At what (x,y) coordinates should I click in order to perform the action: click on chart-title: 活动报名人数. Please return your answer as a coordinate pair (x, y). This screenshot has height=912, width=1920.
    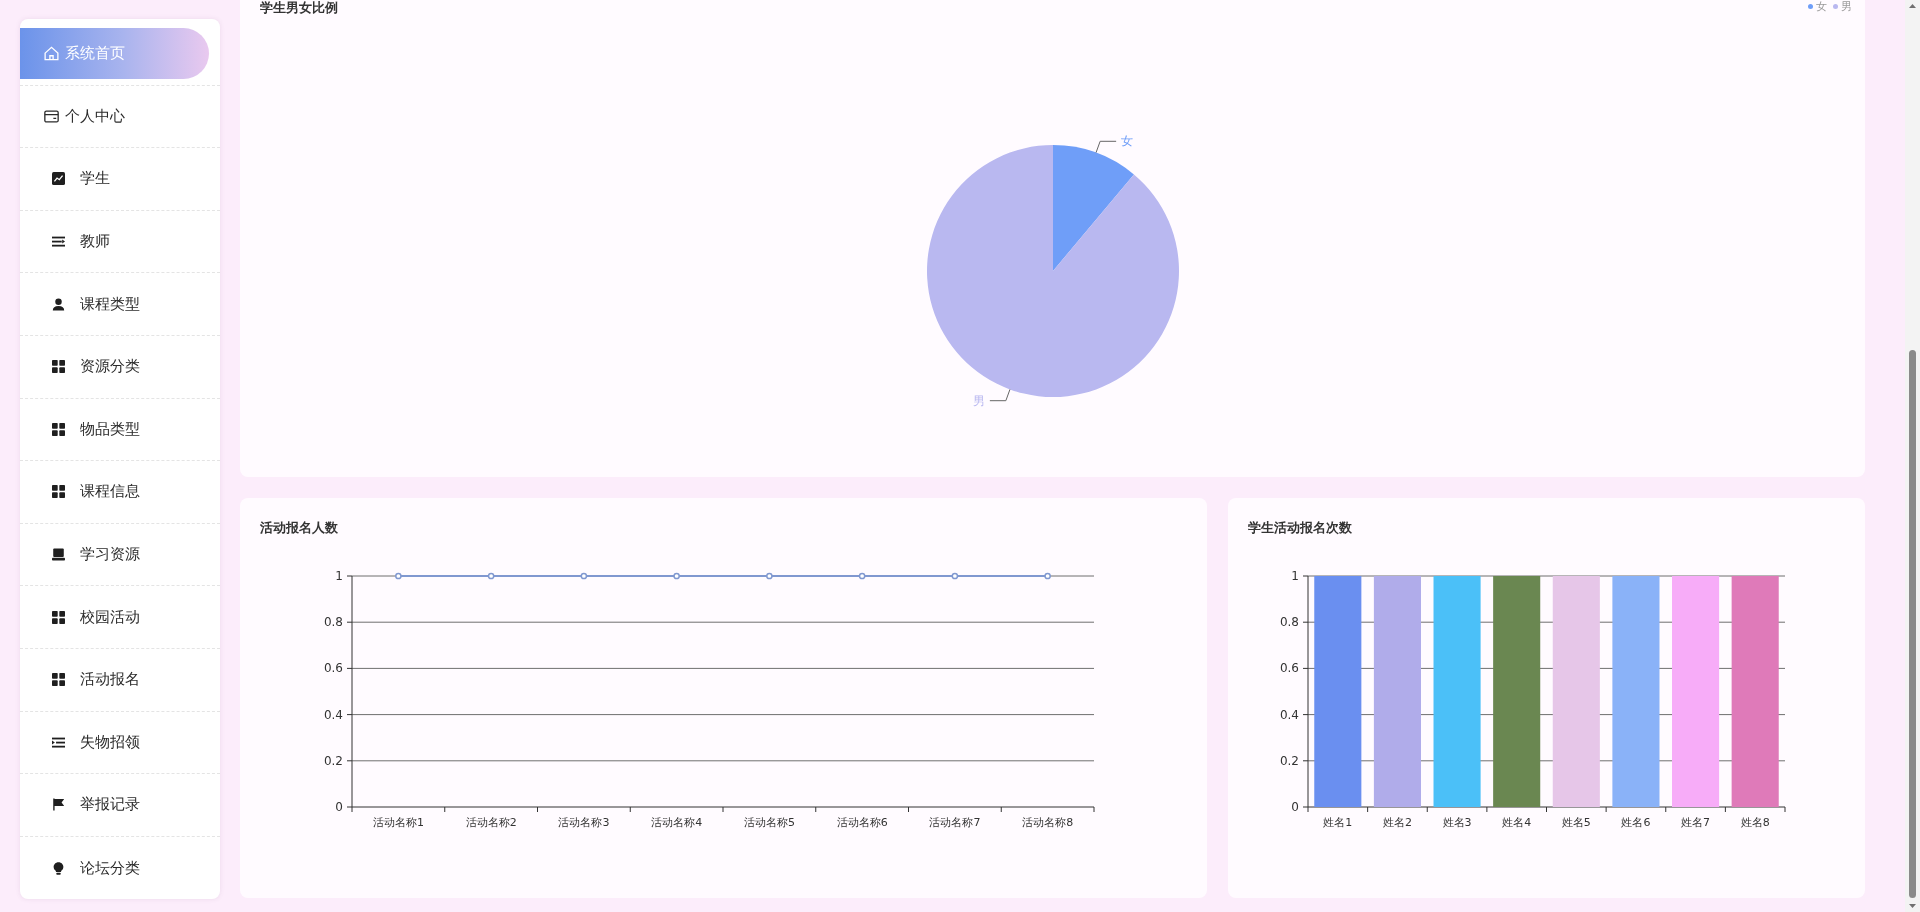
    Looking at the image, I should click on (299, 527).